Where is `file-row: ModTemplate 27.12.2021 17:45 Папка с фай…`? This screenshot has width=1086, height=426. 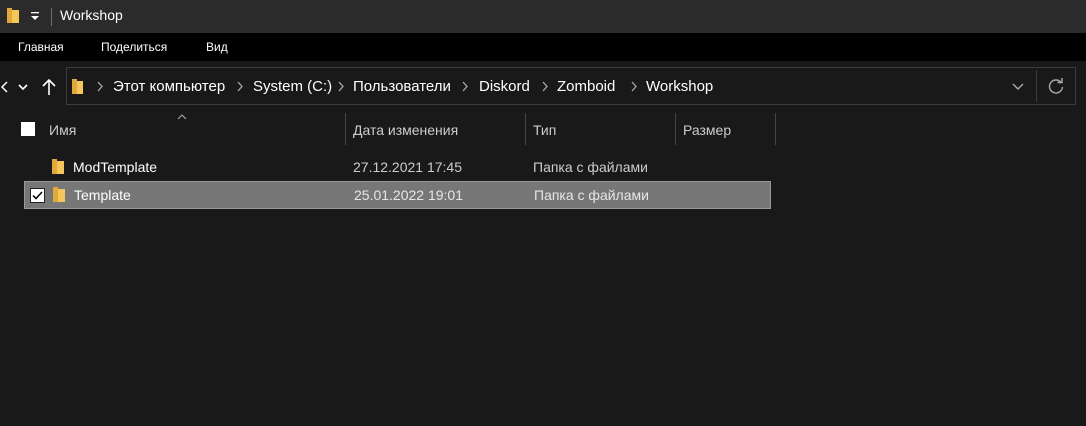
file-row: ModTemplate 27.12.2021 17:45 Папка с фай… is located at coordinates (397, 168).